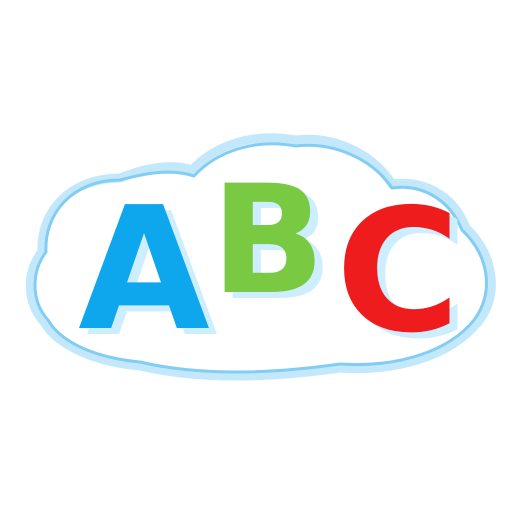 The width and height of the screenshot is (512, 512). Describe the element at coordinates (268, 241) in the screenshot. I see `letter-b: B` at that location.